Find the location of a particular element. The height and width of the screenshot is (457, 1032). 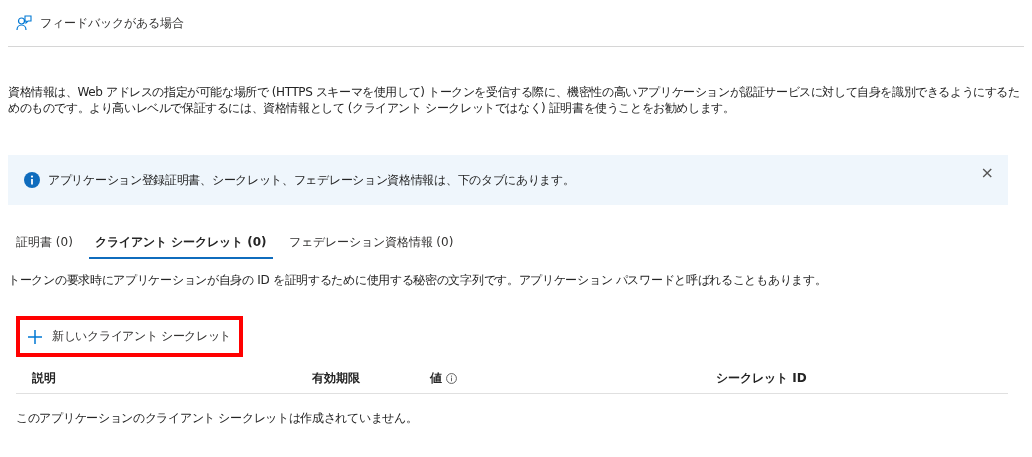

banner-message: アプリケーション登録証明書、シークレット、フェデレーション資格情報は、下のタブにあります。 is located at coordinates (311, 180).